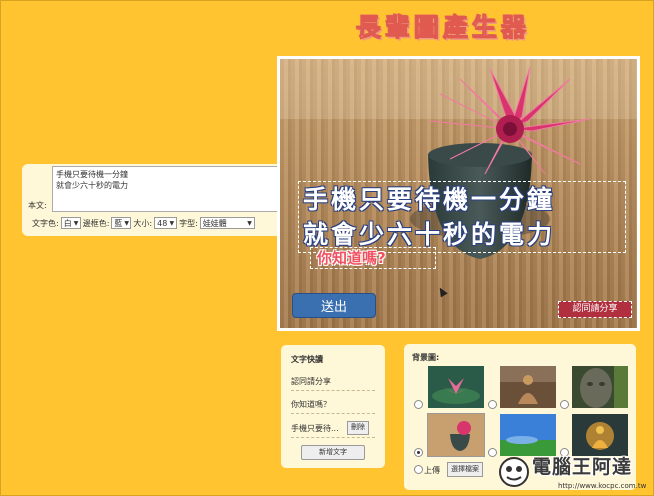 This screenshot has height=496, width=654. I want to click on buddha-statue-image, so click(528, 387).